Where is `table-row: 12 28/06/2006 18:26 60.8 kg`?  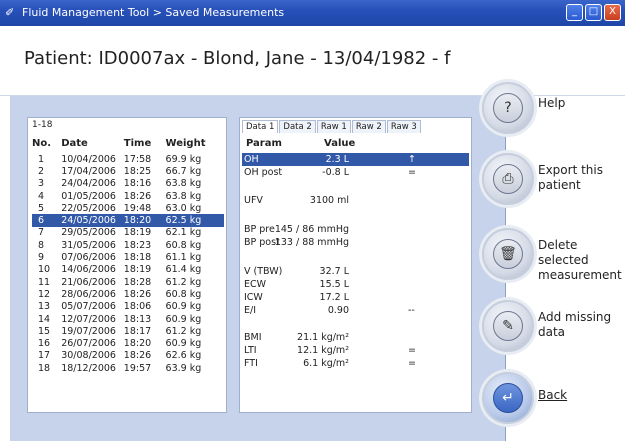 table-row: 12 28/06/2006 18:26 60.8 kg is located at coordinates (128, 294).